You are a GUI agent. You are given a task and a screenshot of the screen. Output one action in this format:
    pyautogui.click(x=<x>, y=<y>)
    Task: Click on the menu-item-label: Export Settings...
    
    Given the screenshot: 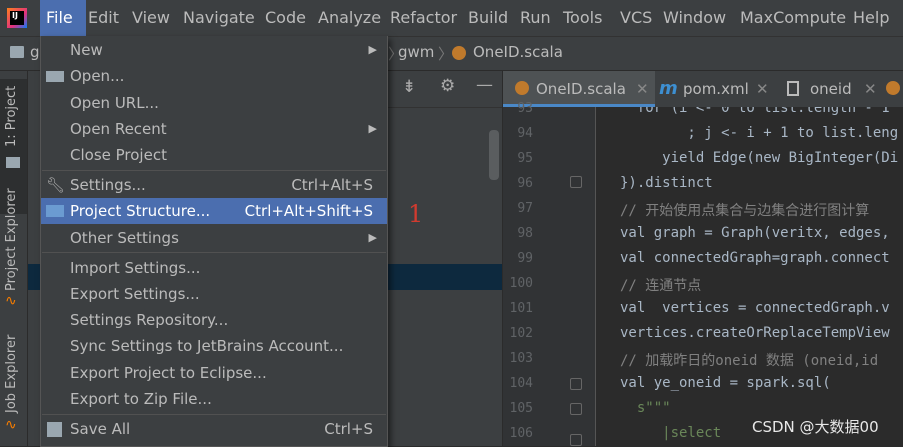 What is the action you would take?
    pyautogui.click(x=135, y=294)
    